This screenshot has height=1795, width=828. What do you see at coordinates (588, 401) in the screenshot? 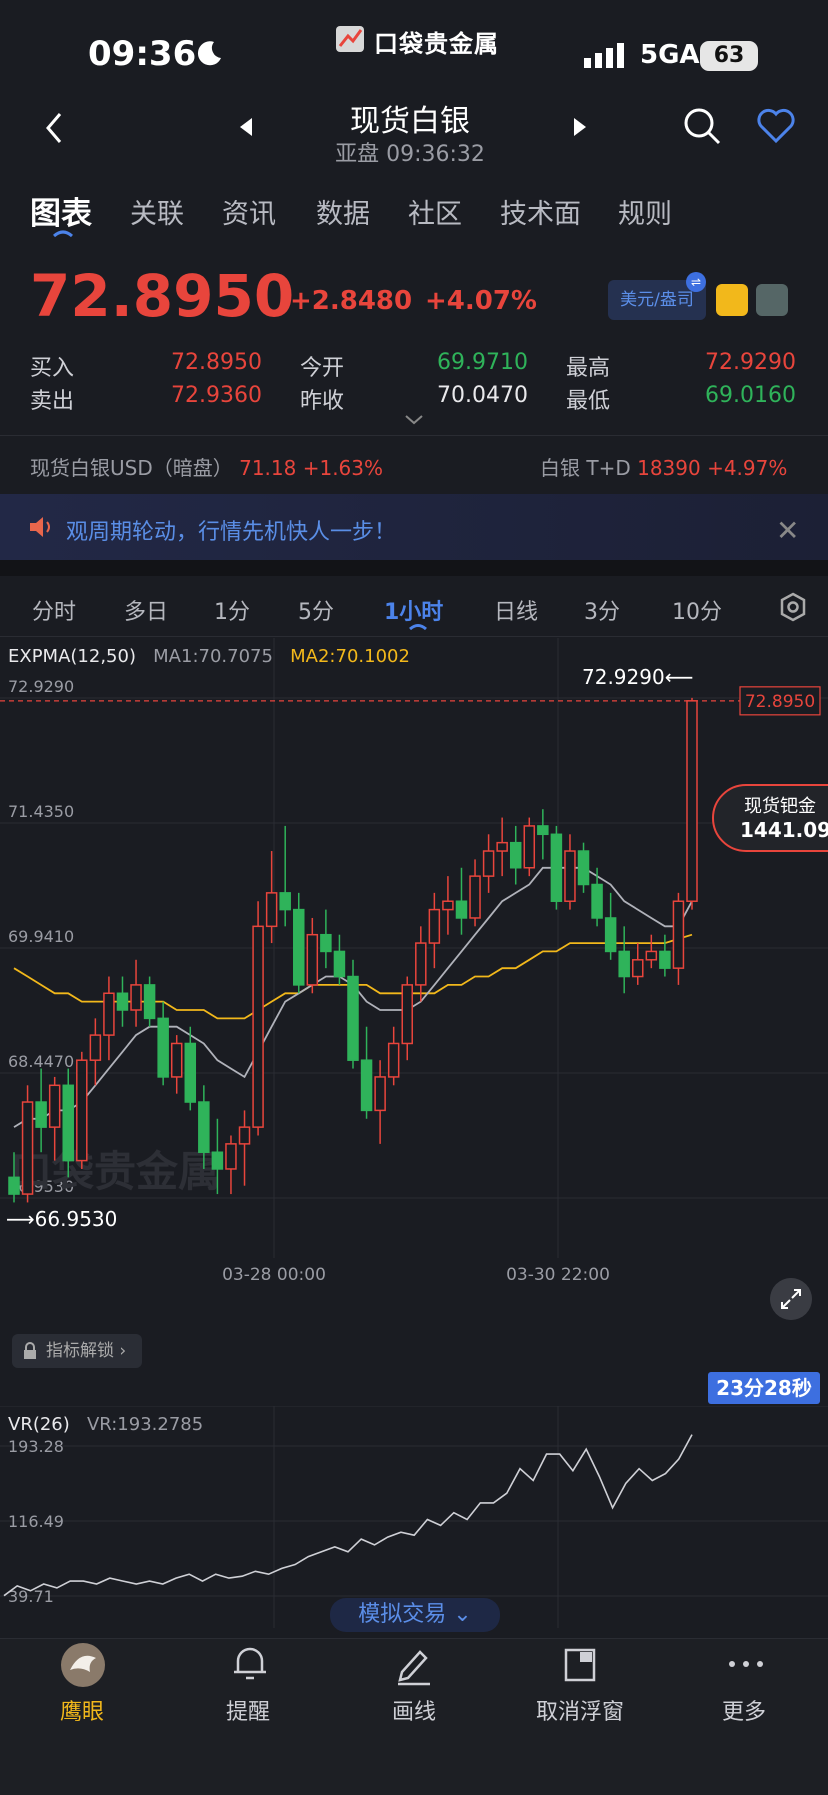
I see `low-label: 最低` at bounding box center [588, 401].